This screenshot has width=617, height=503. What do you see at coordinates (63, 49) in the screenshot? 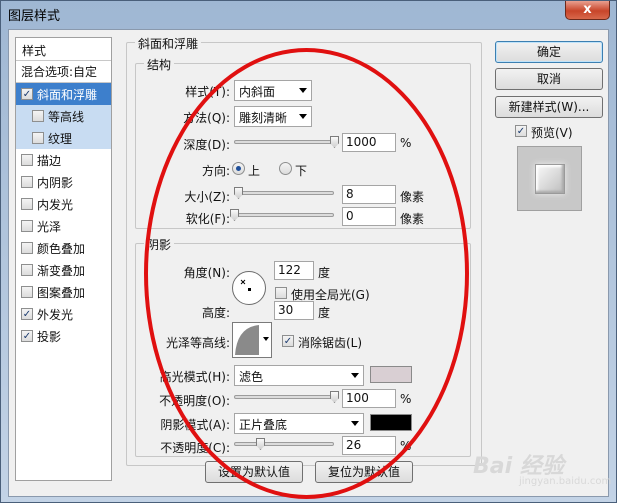
I see `styles-list-header: 样式` at bounding box center [63, 49].